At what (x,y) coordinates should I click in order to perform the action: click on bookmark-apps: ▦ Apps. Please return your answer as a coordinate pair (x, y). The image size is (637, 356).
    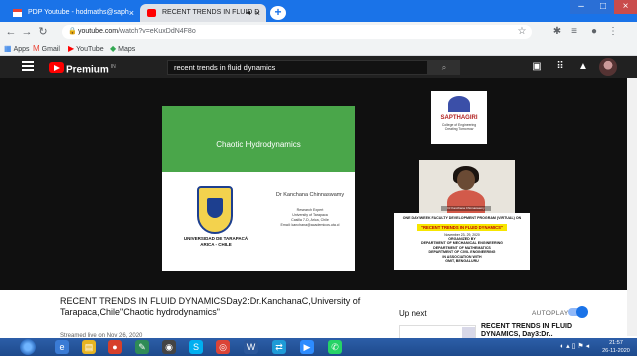
    Looking at the image, I should click on (17, 49).